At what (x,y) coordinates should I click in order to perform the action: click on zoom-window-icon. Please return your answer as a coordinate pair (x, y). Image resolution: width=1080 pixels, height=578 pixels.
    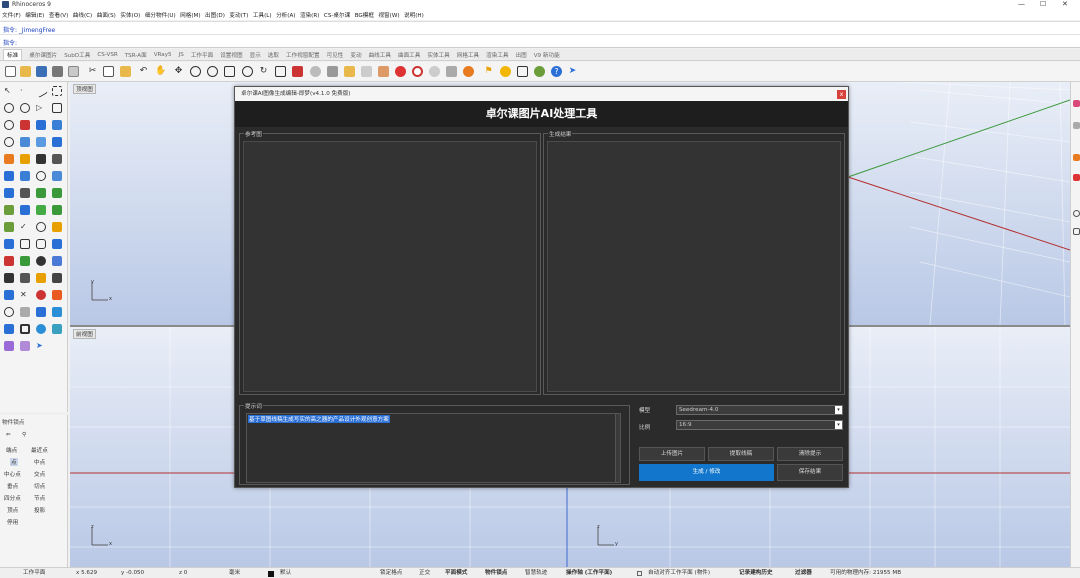
    Looking at the image, I should click on (212, 71).